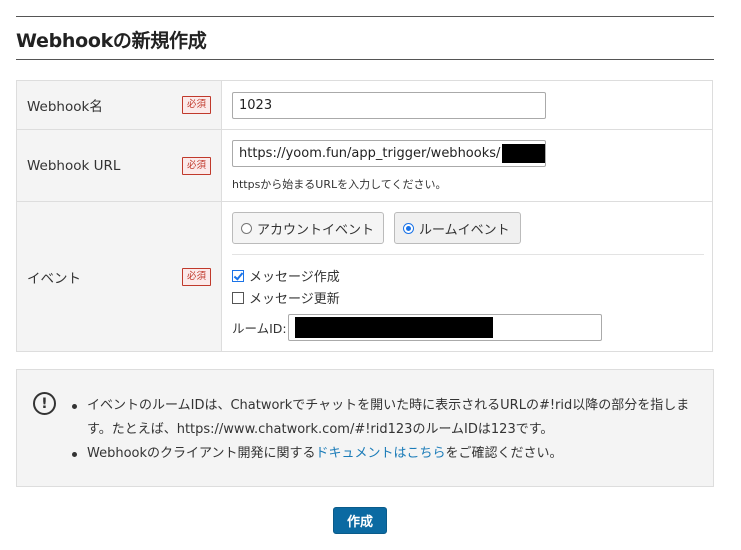 The height and width of the screenshot is (550, 741). What do you see at coordinates (464, 230) in the screenshot?
I see `room-event-label: ルームイベント` at bounding box center [464, 230].